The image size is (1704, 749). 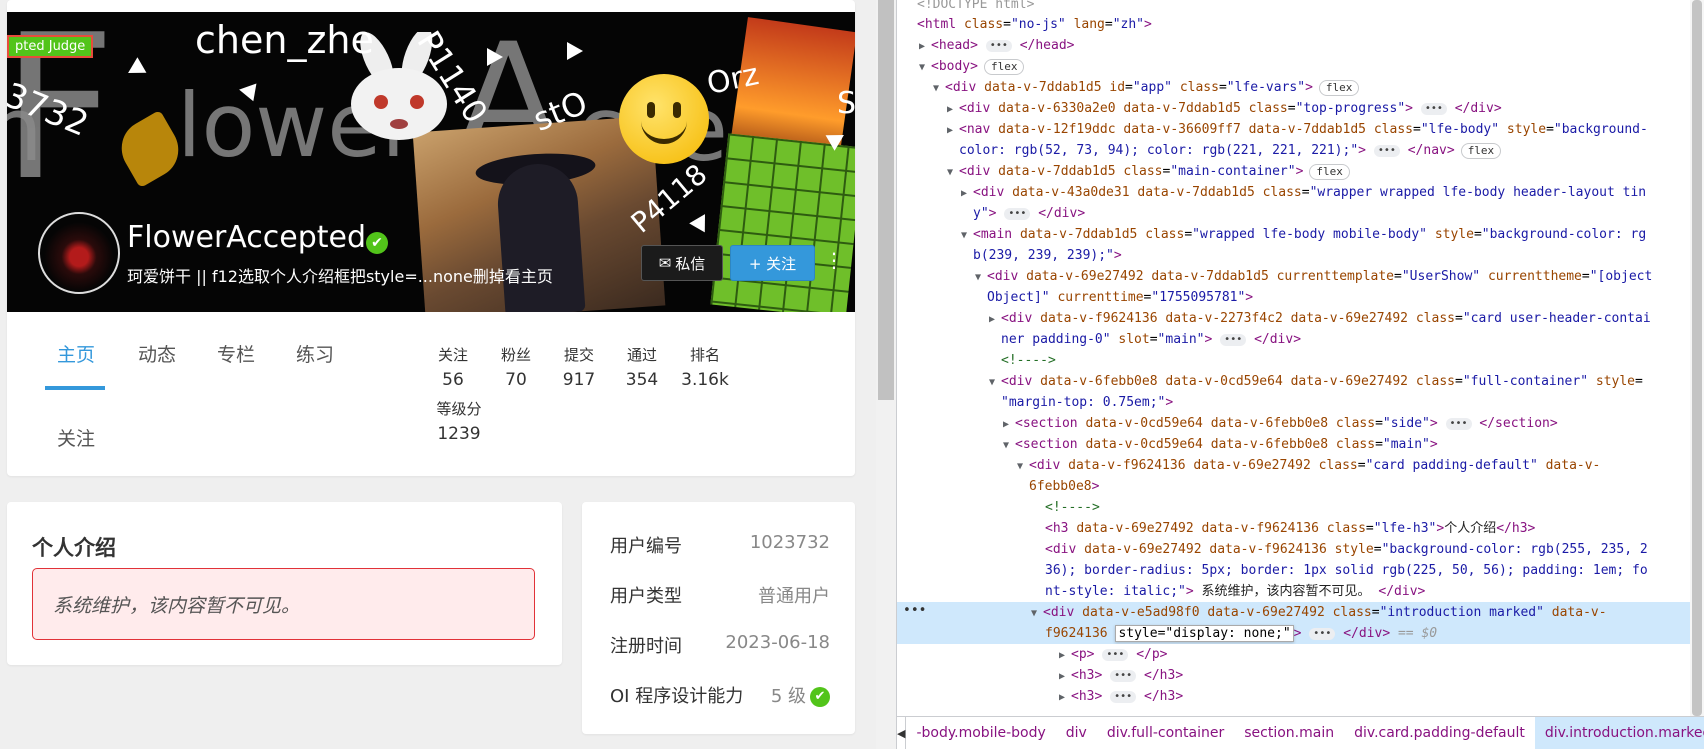 I want to click on dom-line-wrapper-cont: y"> ••• </div>, so click(x=1297, y=213).